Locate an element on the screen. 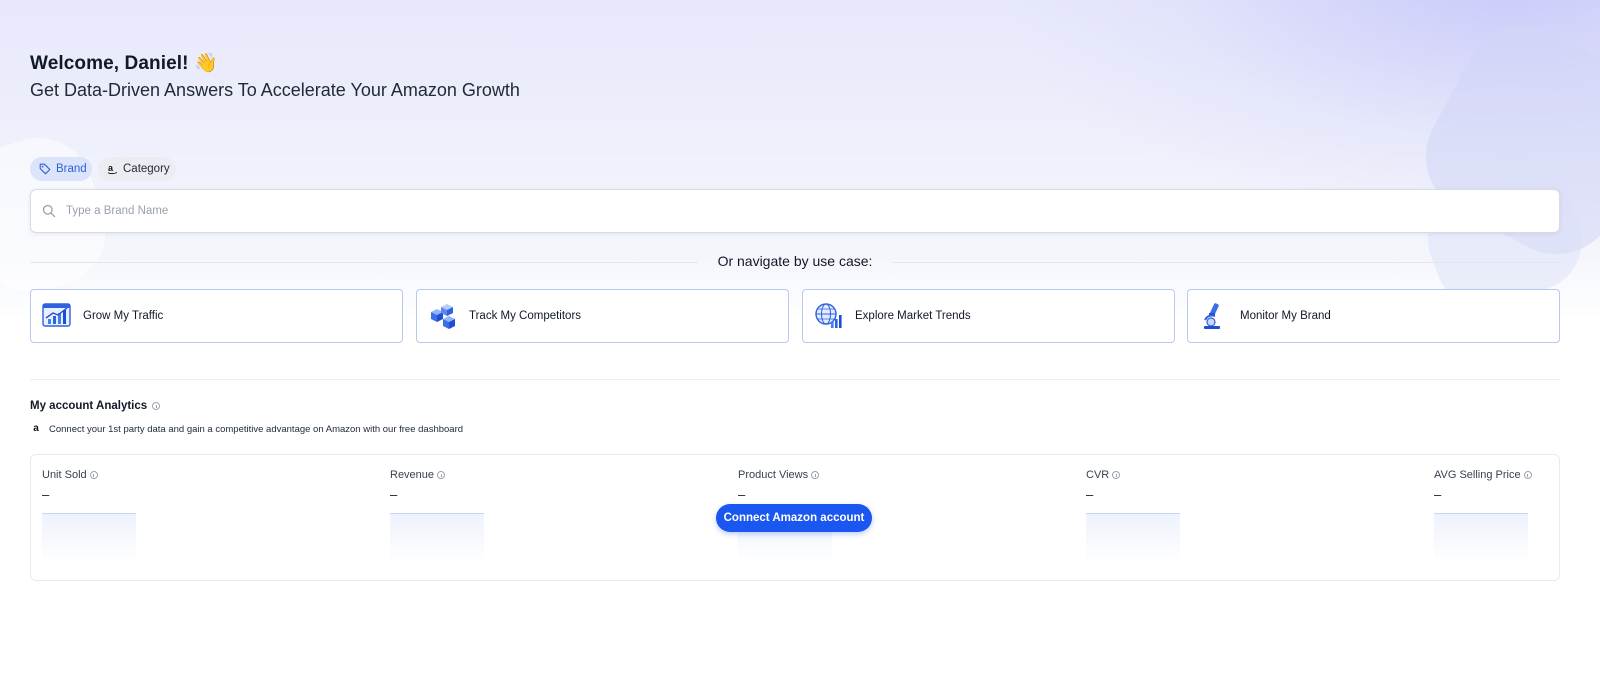  globe-chart-icon is located at coordinates (828, 315).